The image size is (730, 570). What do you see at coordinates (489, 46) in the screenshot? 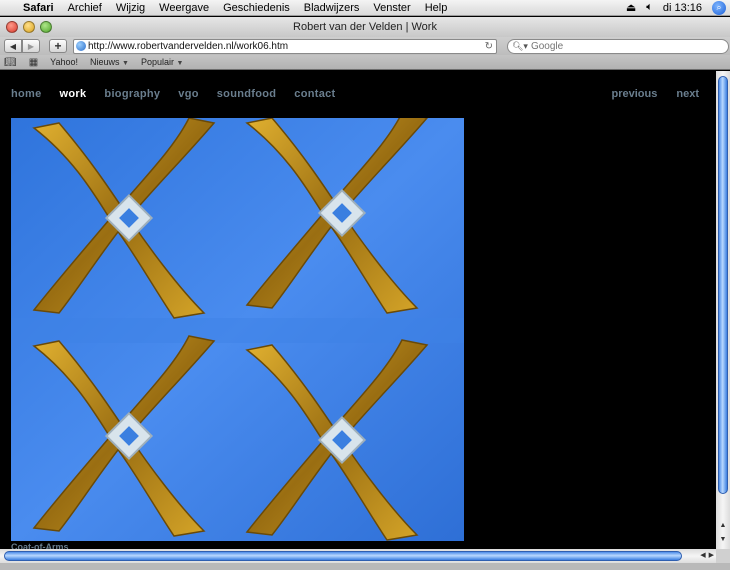
I see `reload-icon: ↻` at bounding box center [489, 46].